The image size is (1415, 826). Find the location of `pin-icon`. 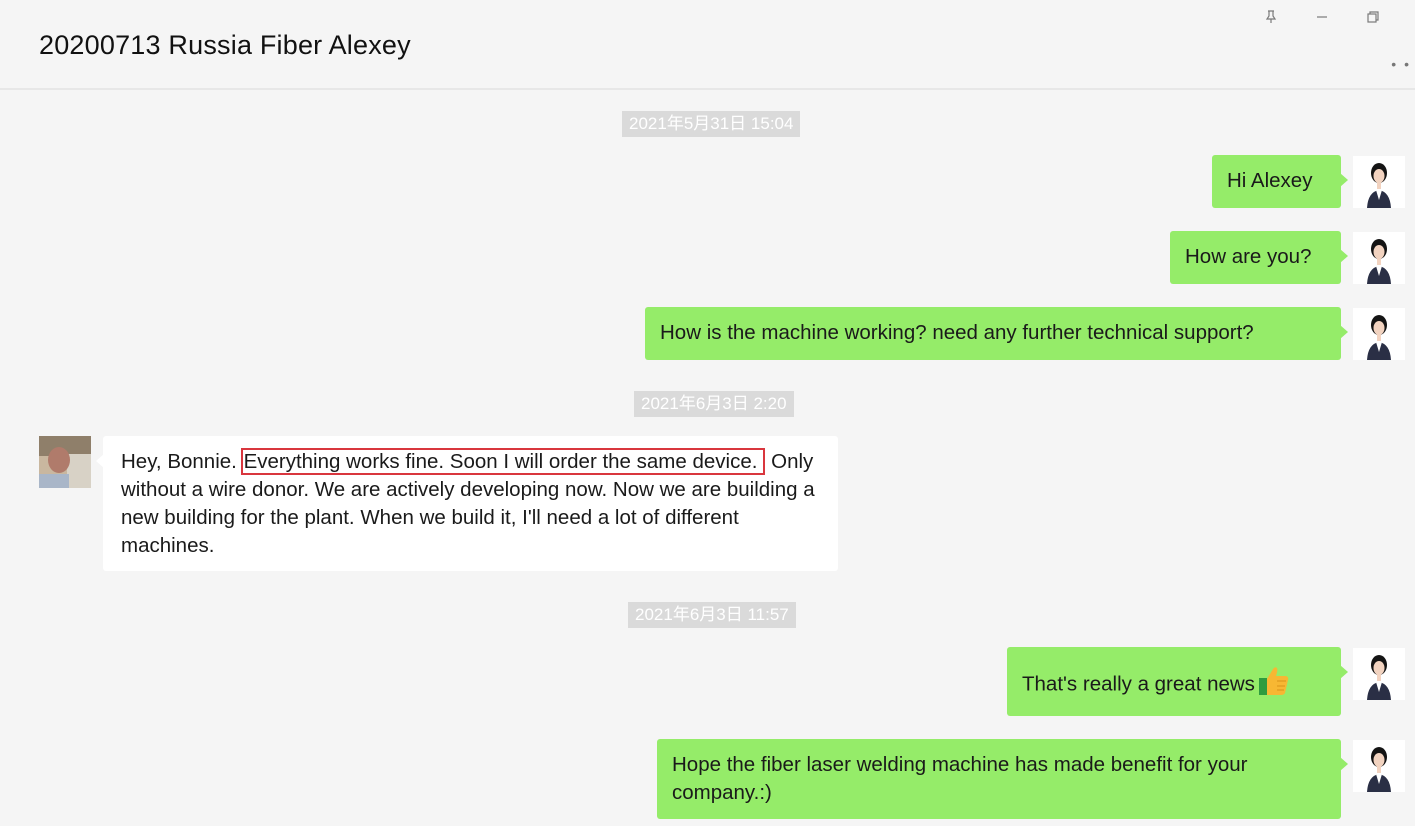

pin-icon is located at coordinates (1271, 17).